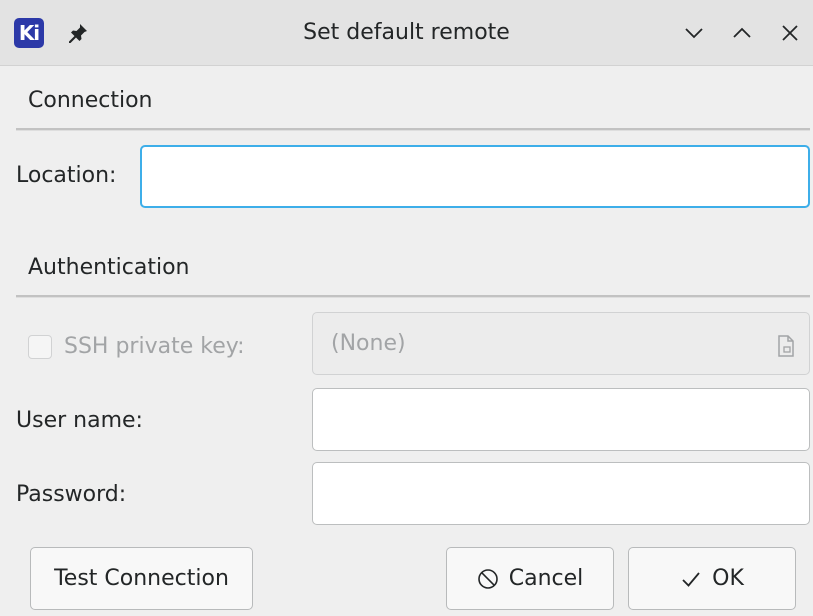 Image resolution: width=813 pixels, height=616 pixels. I want to click on ssh-key-label: SSH private key:, so click(154, 346).